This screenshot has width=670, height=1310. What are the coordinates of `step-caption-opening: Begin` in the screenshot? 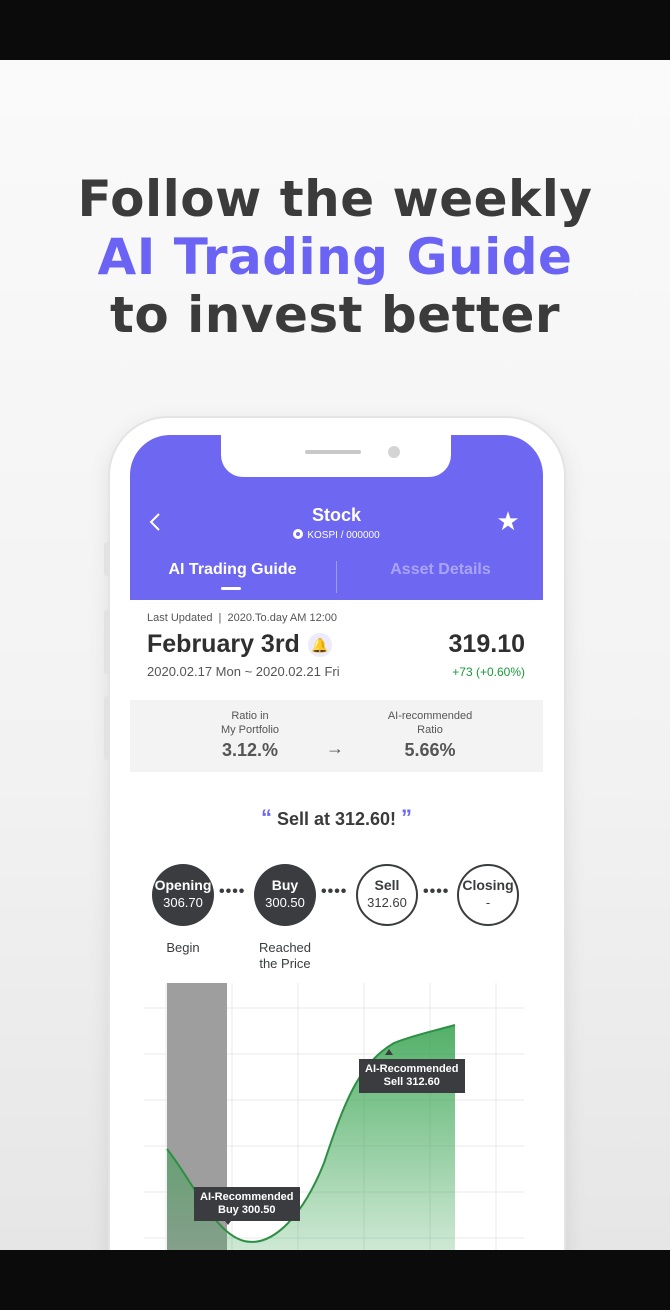 It's located at (183, 948).